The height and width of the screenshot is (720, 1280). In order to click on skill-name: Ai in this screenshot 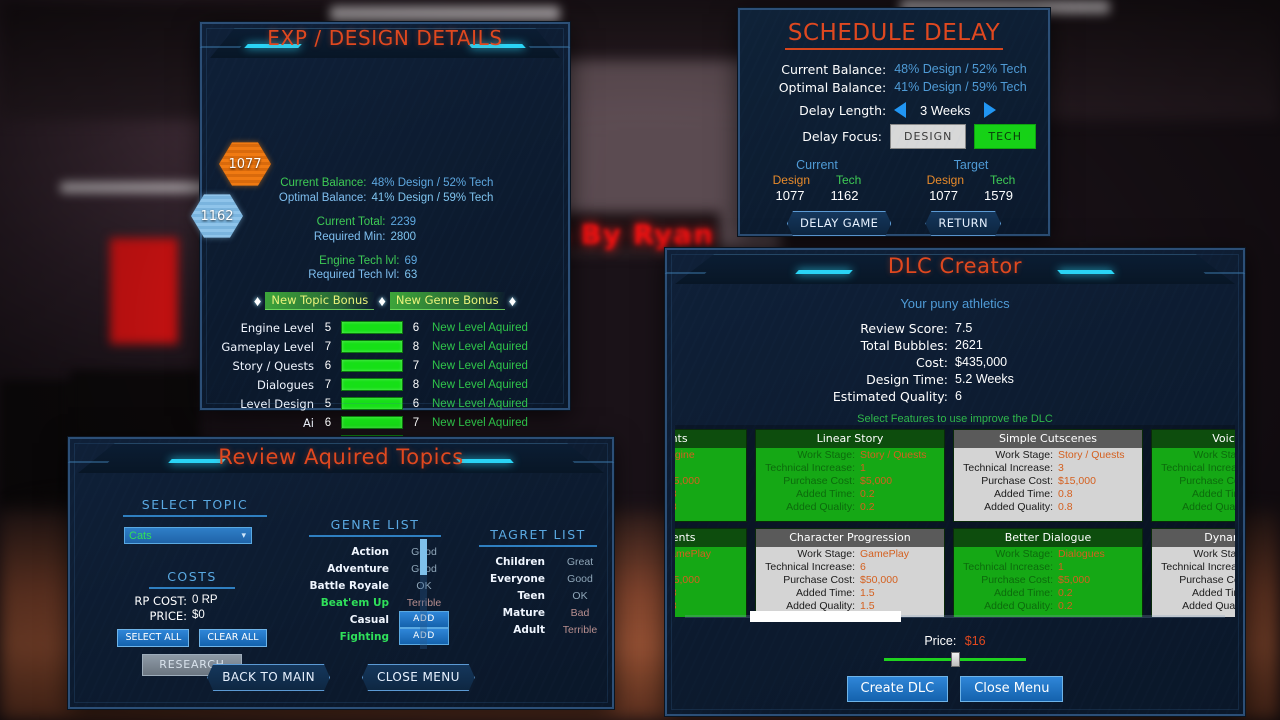, I will do `click(308, 422)`.